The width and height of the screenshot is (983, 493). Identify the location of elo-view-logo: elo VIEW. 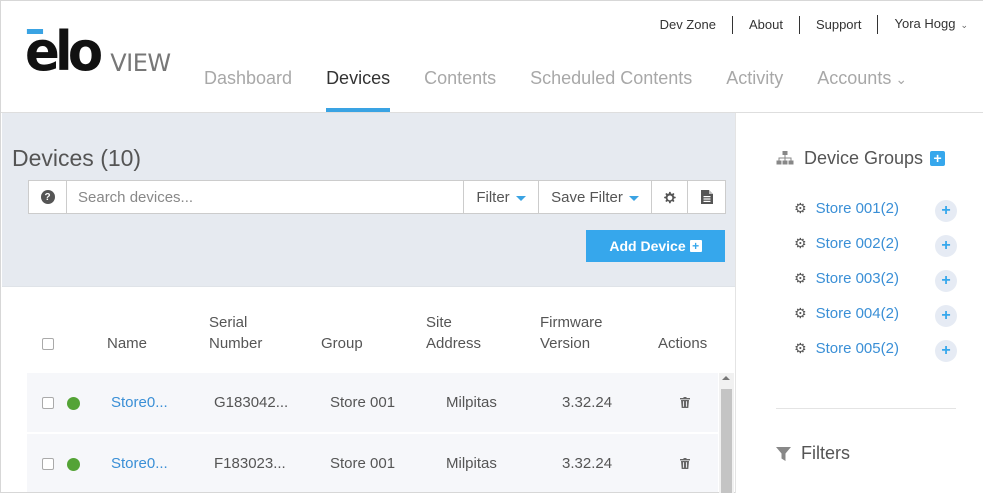
(98, 52).